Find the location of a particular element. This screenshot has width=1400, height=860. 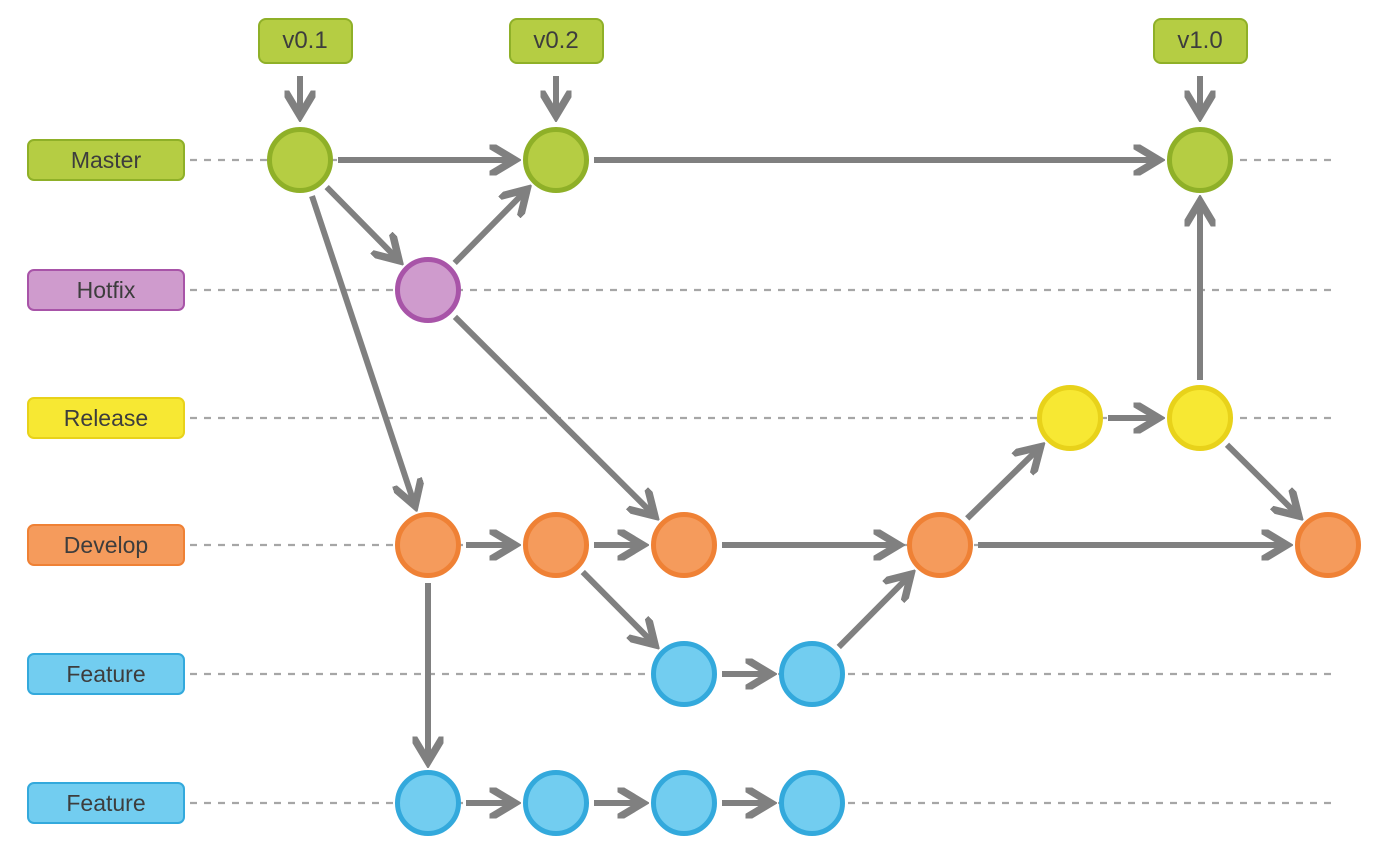

edge-h1-m2 is located at coordinates (488, 229).